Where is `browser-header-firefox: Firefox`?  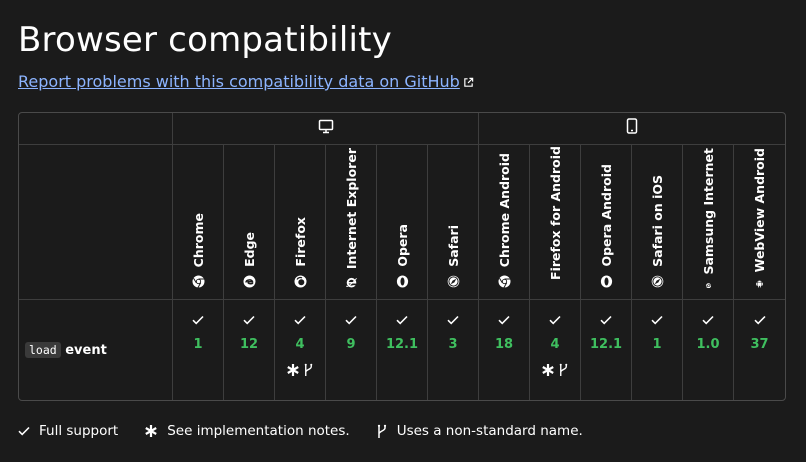
browser-header-firefox: Firefox is located at coordinates (300, 222).